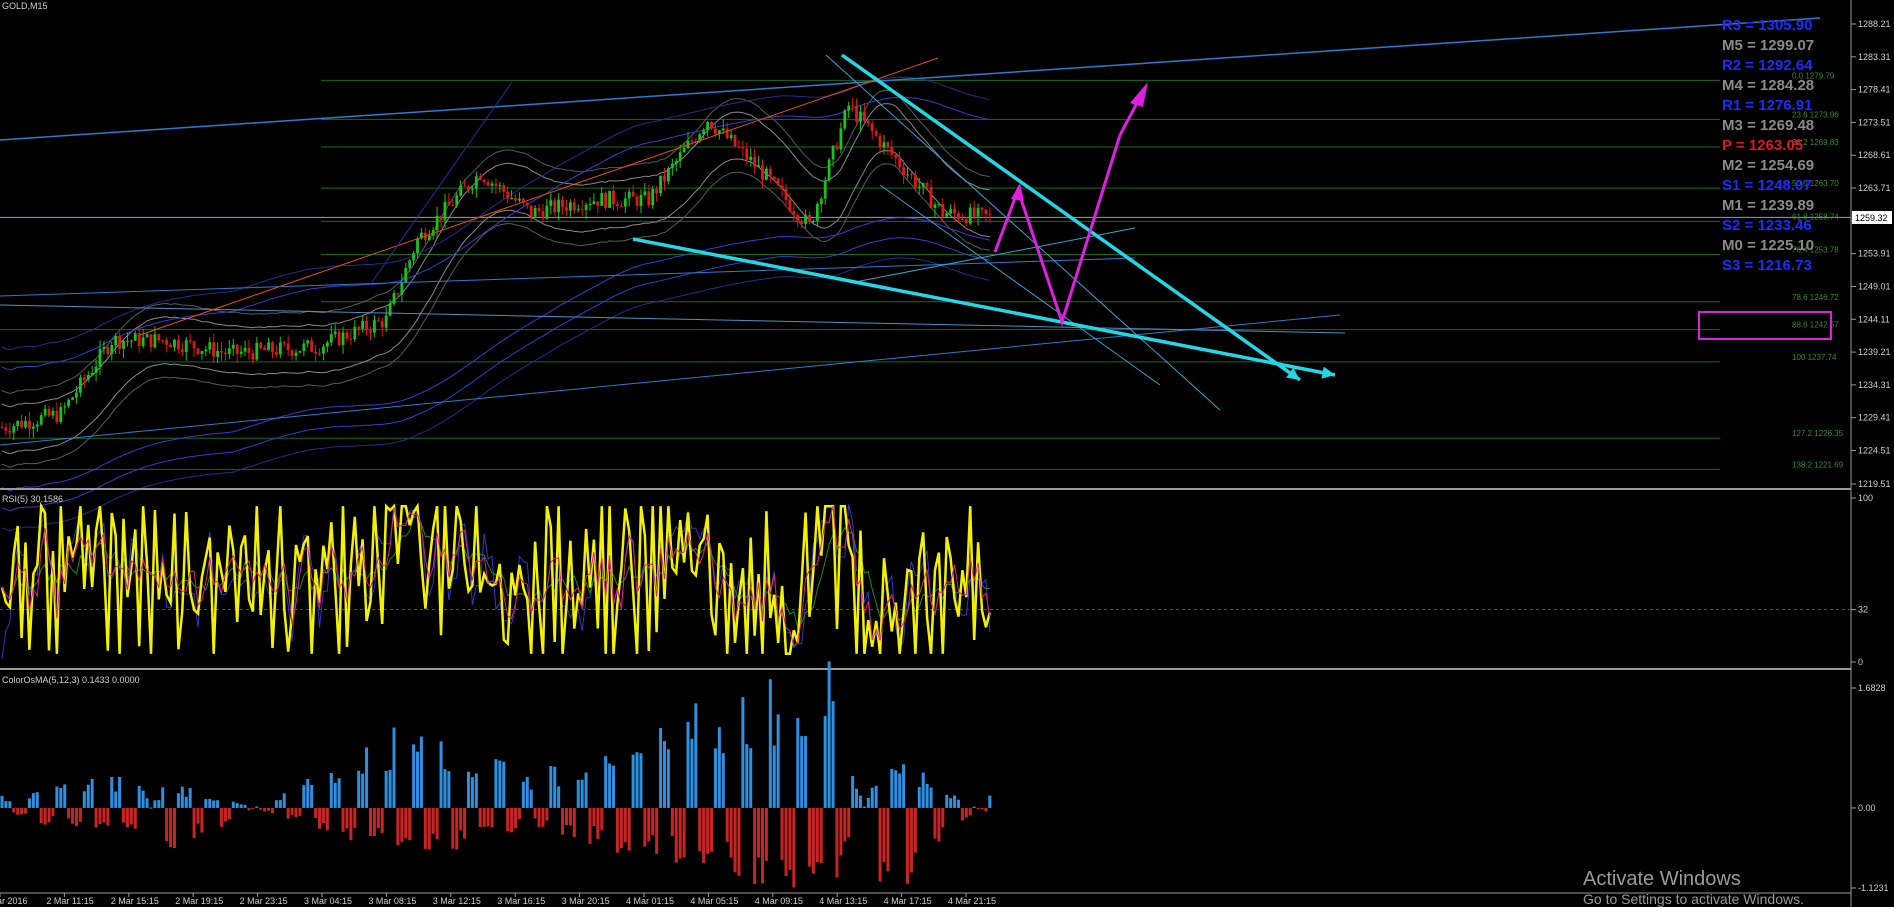 This screenshot has width=1894, height=907. What do you see at coordinates (714, 901) in the screenshot?
I see `time-tick-label: 4 Mar 05:15` at bounding box center [714, 901].